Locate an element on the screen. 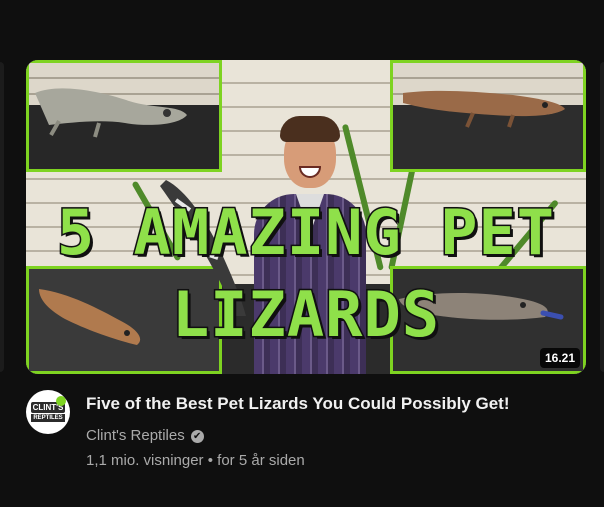 The image size is (604, 507). previous-item-edge is located at coordinates (2, 217).